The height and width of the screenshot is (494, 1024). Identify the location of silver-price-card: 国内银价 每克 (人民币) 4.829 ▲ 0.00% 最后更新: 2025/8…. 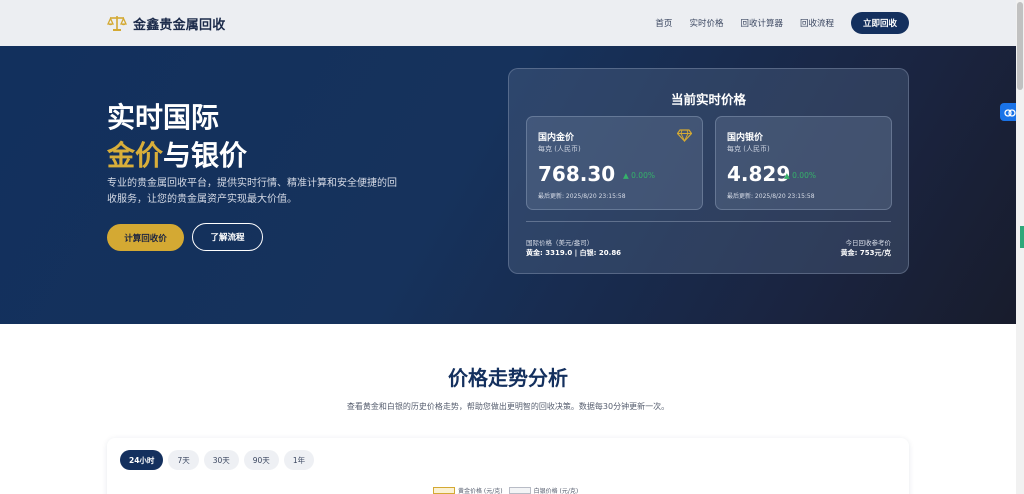
(803, 163).